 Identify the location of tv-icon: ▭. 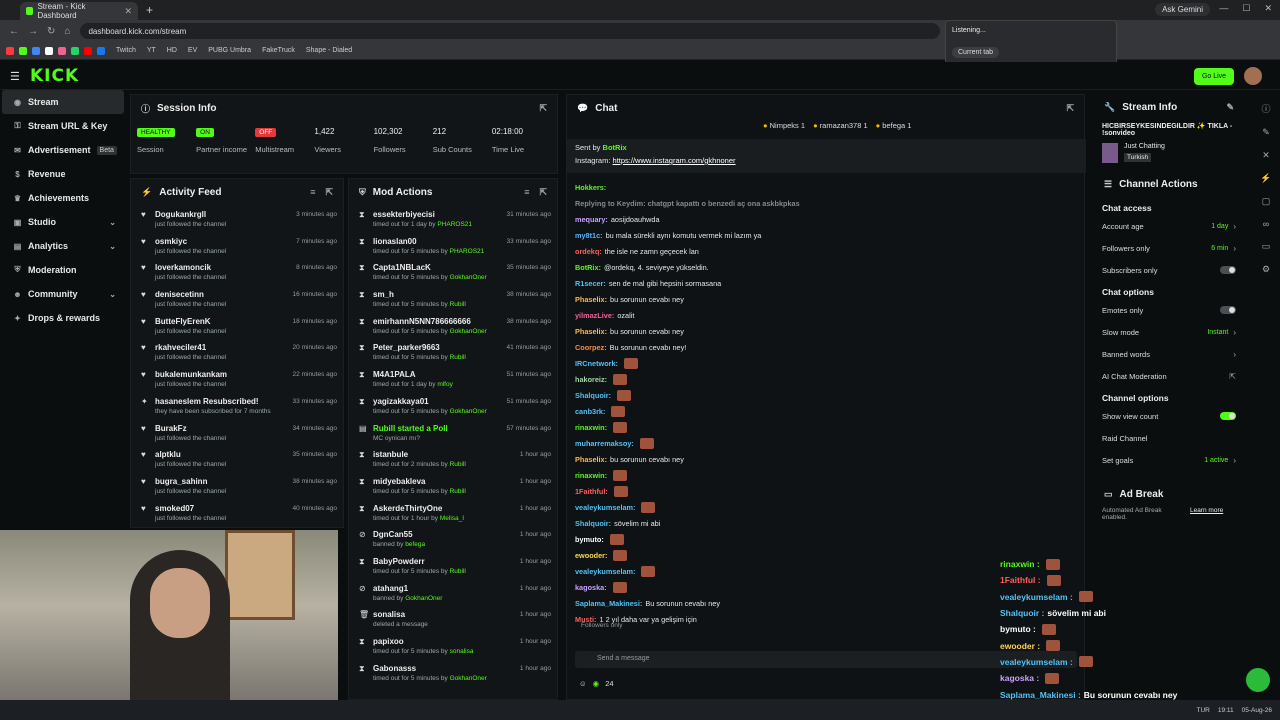
(1266, 246).